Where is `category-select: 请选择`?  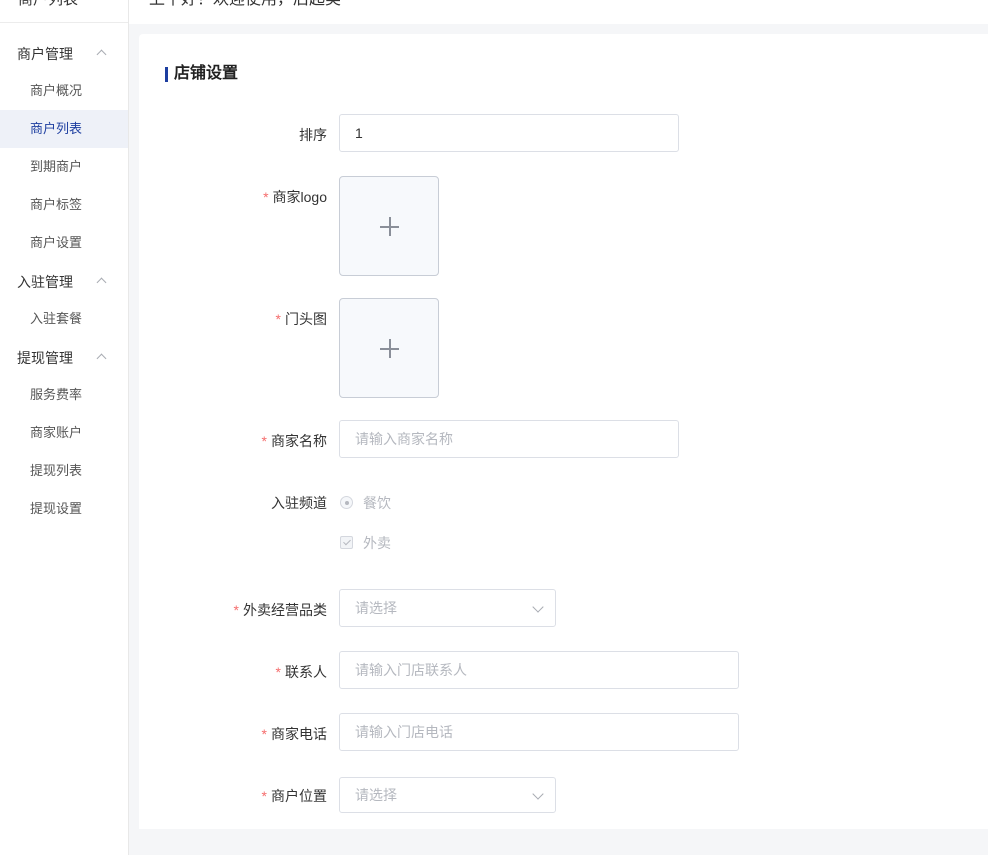 category-select: 请选择 is located at coordinates (447, 608).